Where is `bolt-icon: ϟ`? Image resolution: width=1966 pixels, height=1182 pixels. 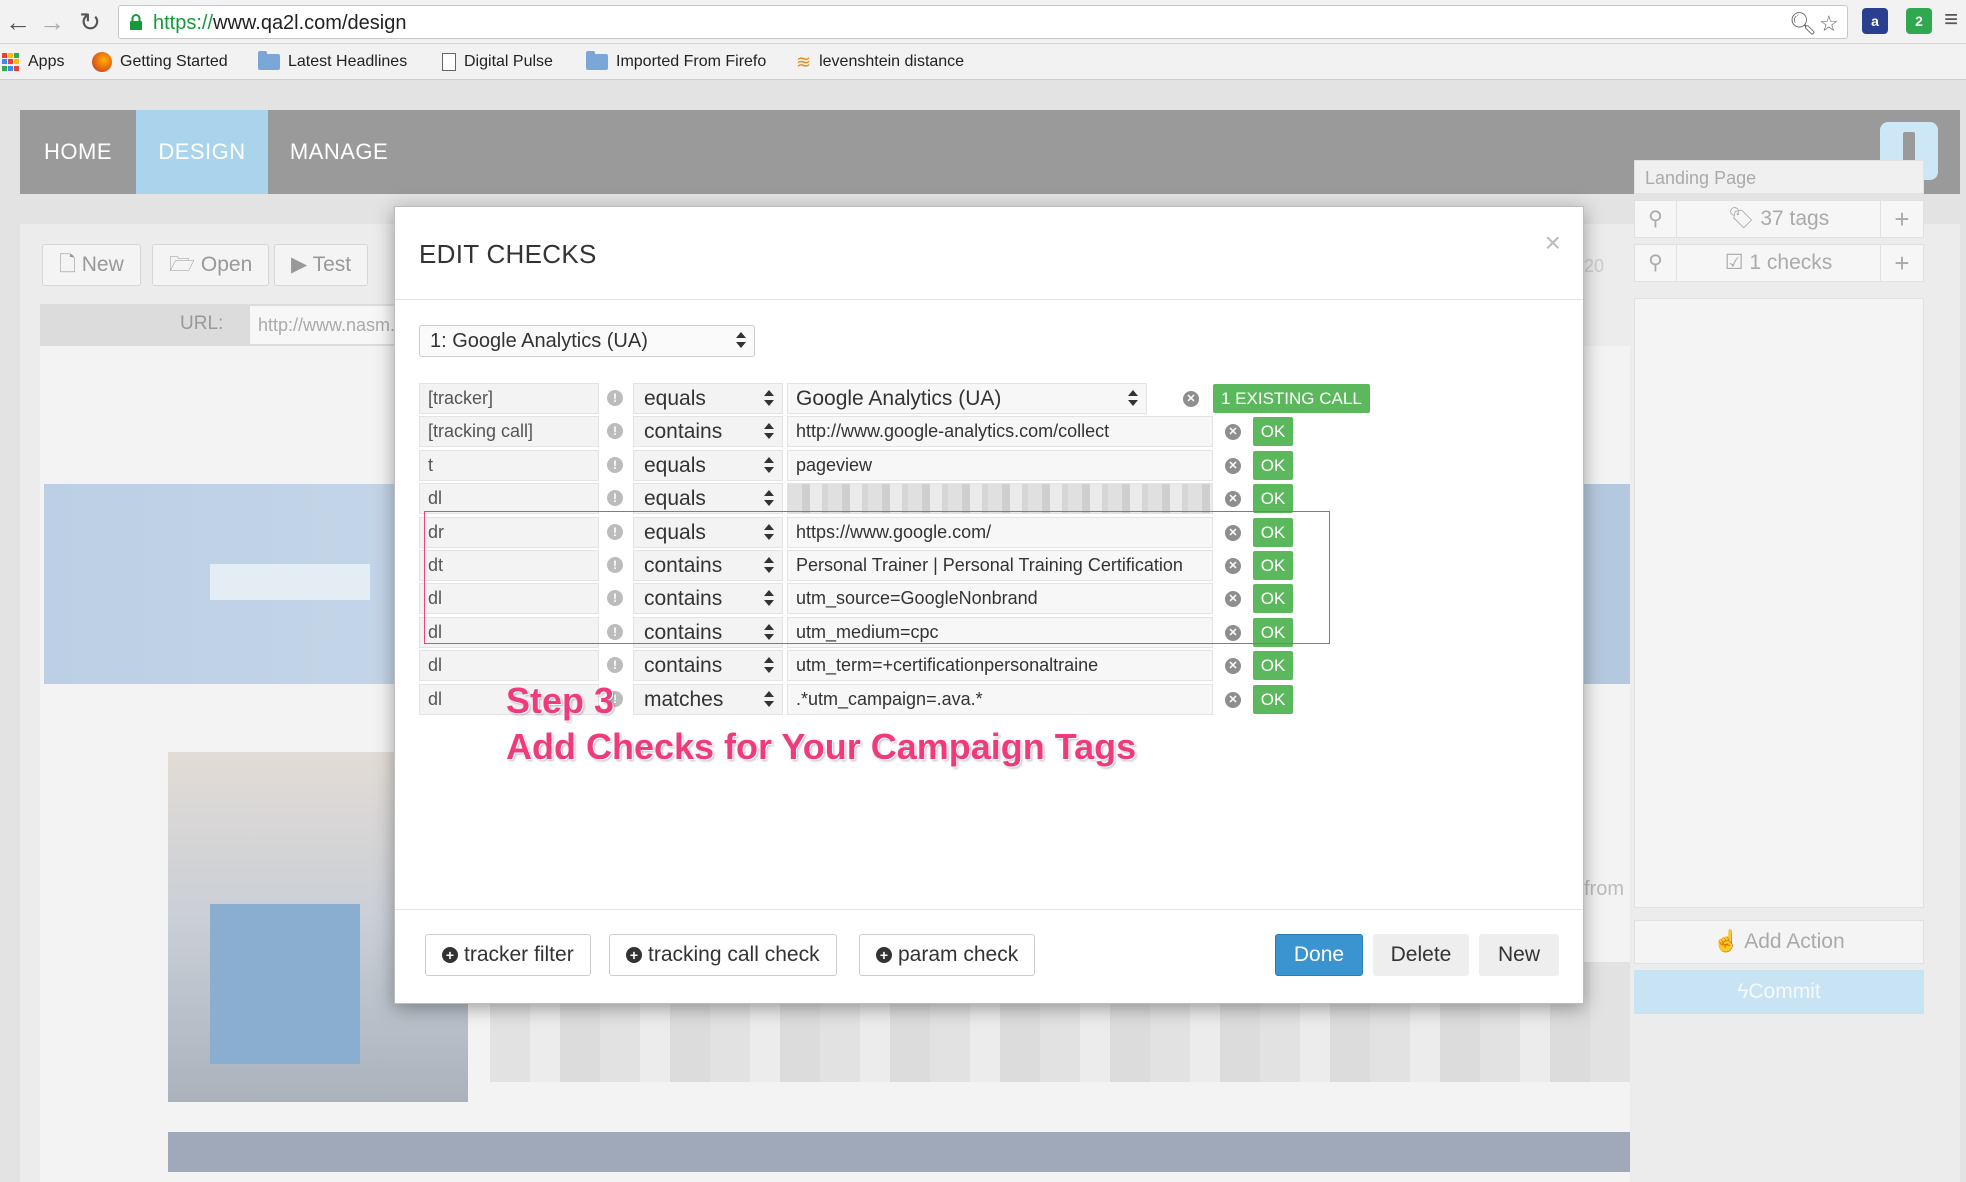 bolt-icon: ϟ is located at coordinates (1743, 991).